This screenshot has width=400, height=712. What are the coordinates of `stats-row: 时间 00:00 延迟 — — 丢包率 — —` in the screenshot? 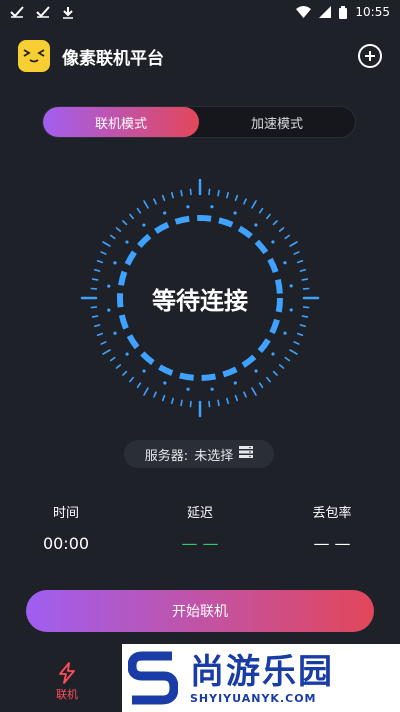 It's located at (200, 532).